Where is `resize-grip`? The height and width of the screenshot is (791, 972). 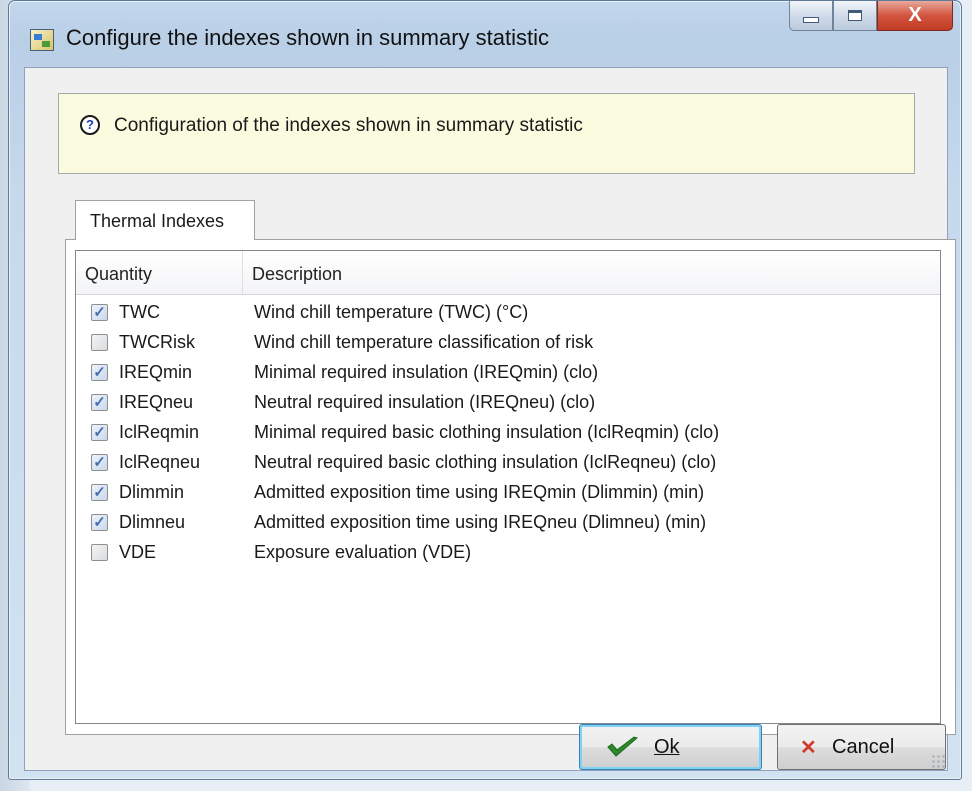 resize-grip is located at coordinates (938, 761).